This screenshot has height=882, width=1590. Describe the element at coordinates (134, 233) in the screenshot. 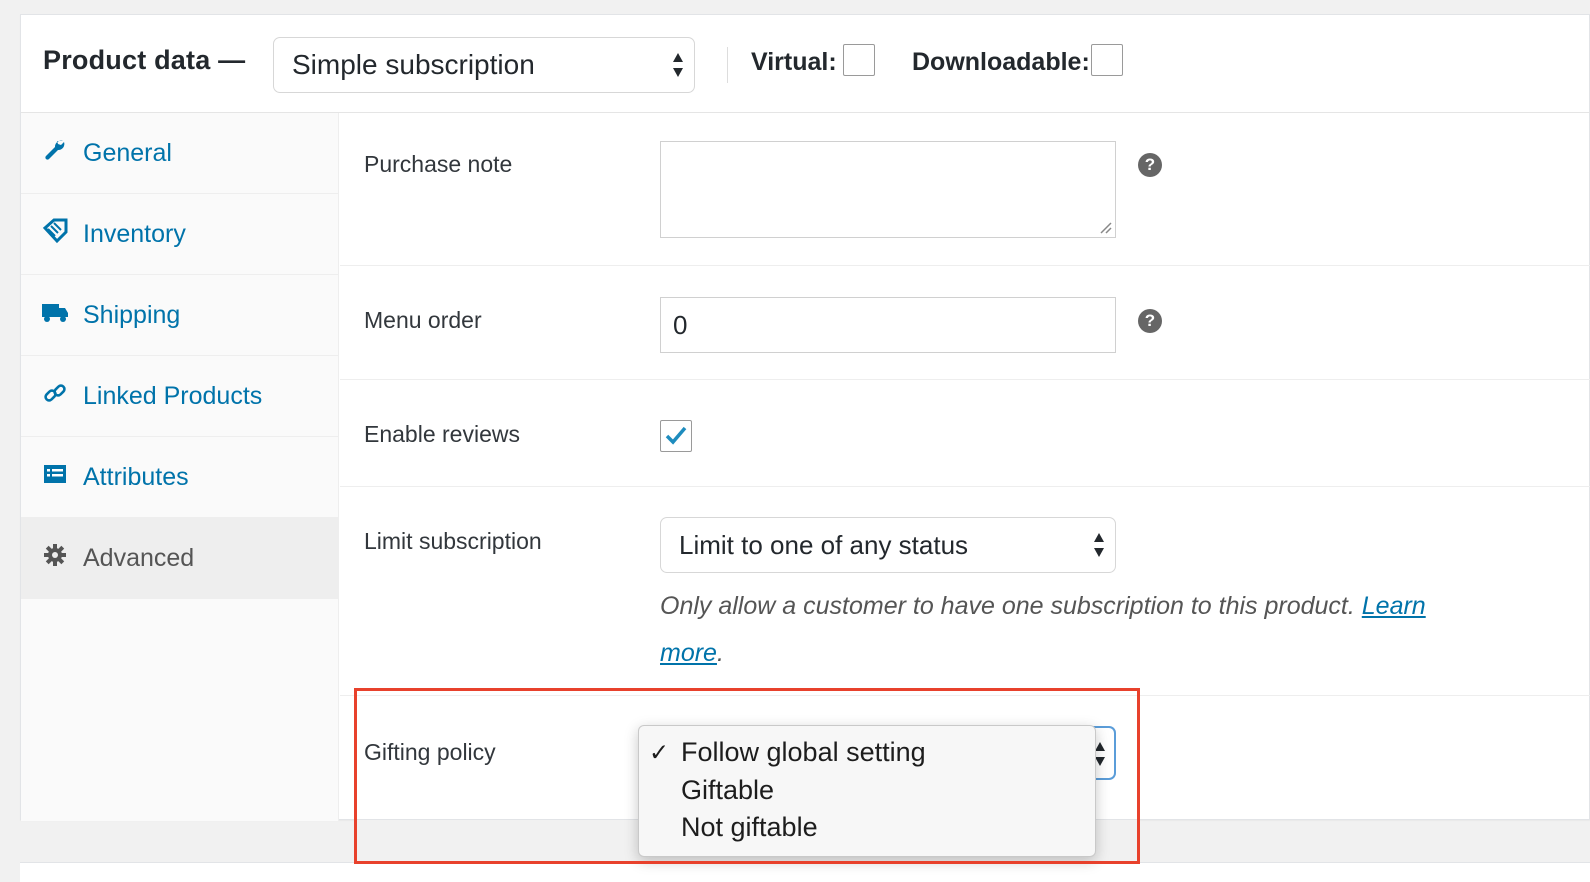

I see `tab-inventory-label: Inventory` at that location.